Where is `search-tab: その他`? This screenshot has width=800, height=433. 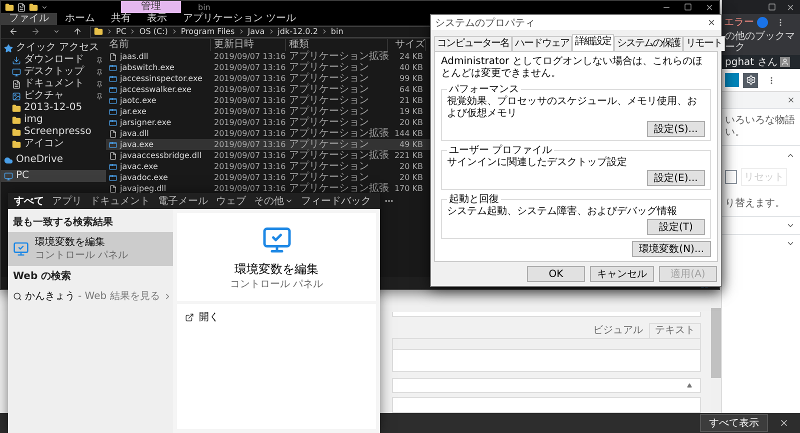
search-tab: その他 is located at coordinates (273, 201).